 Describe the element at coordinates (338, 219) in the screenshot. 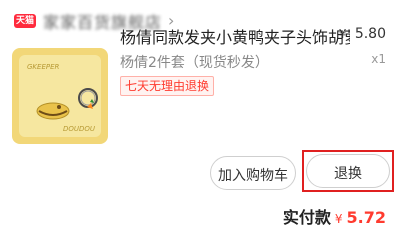

I see `total-currency: ¥` at that location.